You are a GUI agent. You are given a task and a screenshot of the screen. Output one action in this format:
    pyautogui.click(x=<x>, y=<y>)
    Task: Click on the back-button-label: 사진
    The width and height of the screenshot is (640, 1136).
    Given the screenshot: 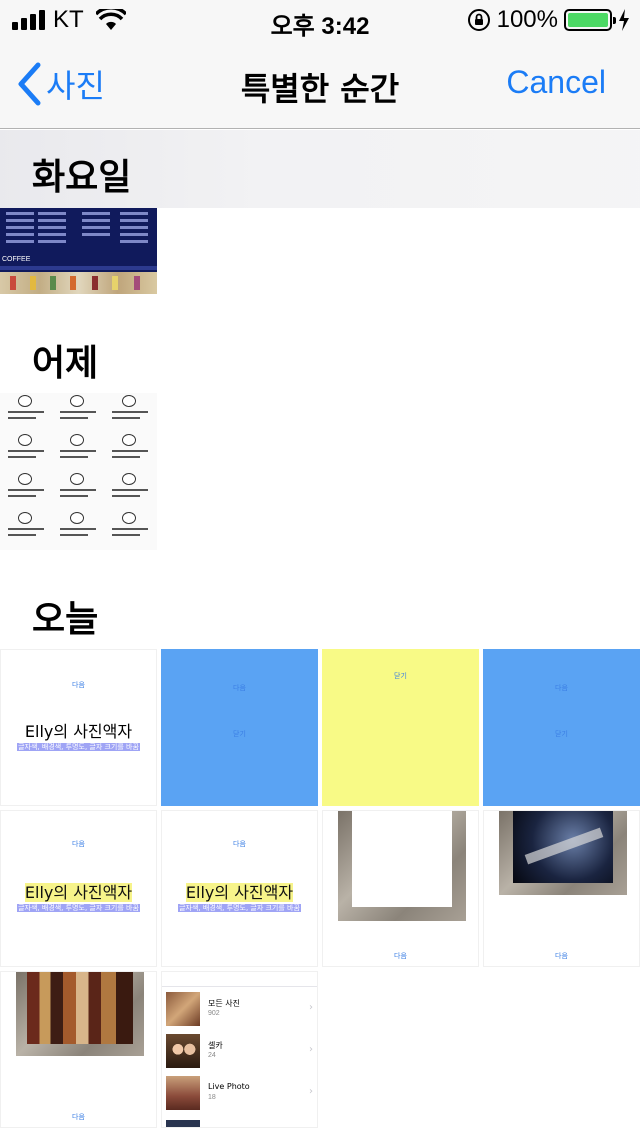 What is the action you would take?
    pyautogui.click(x=75, y=86)
    